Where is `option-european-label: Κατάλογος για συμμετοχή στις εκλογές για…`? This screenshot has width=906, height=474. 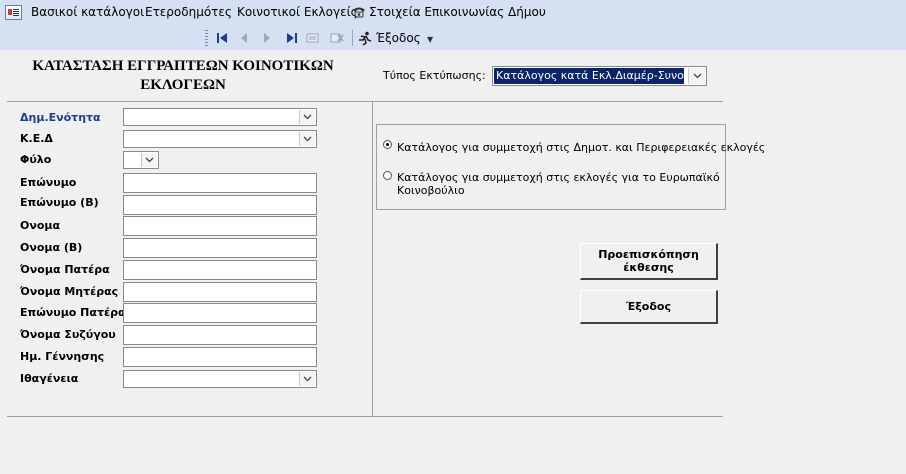 option-european-label: Κατάλογος για συμμετοχή στις εκλογές για… is located at coordinates (558, 184).